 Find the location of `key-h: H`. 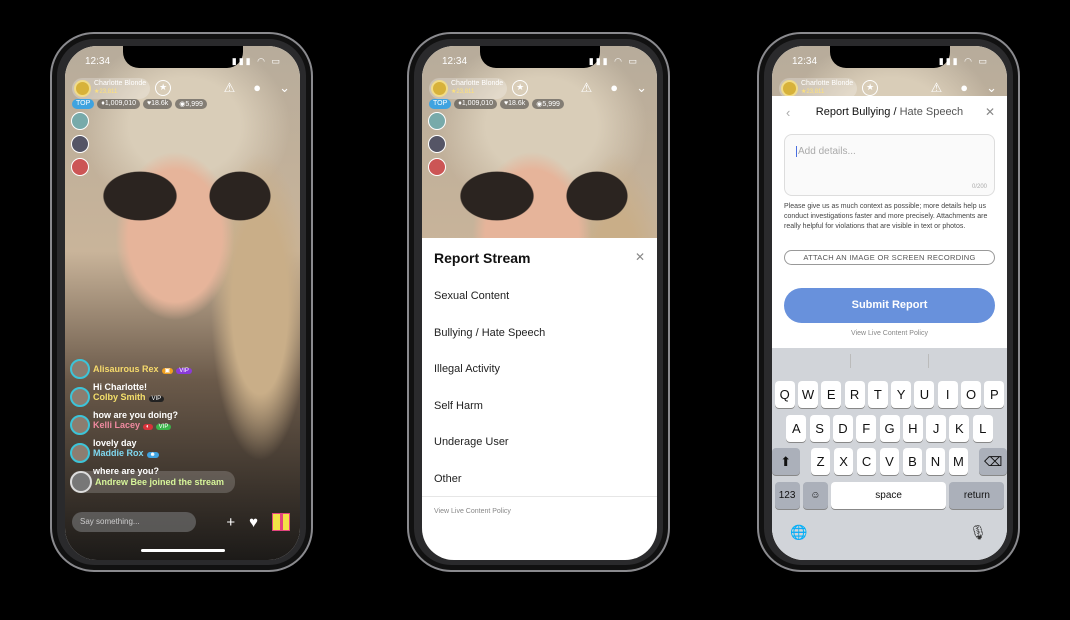

key-h: H is located at coordinates (912, 428).